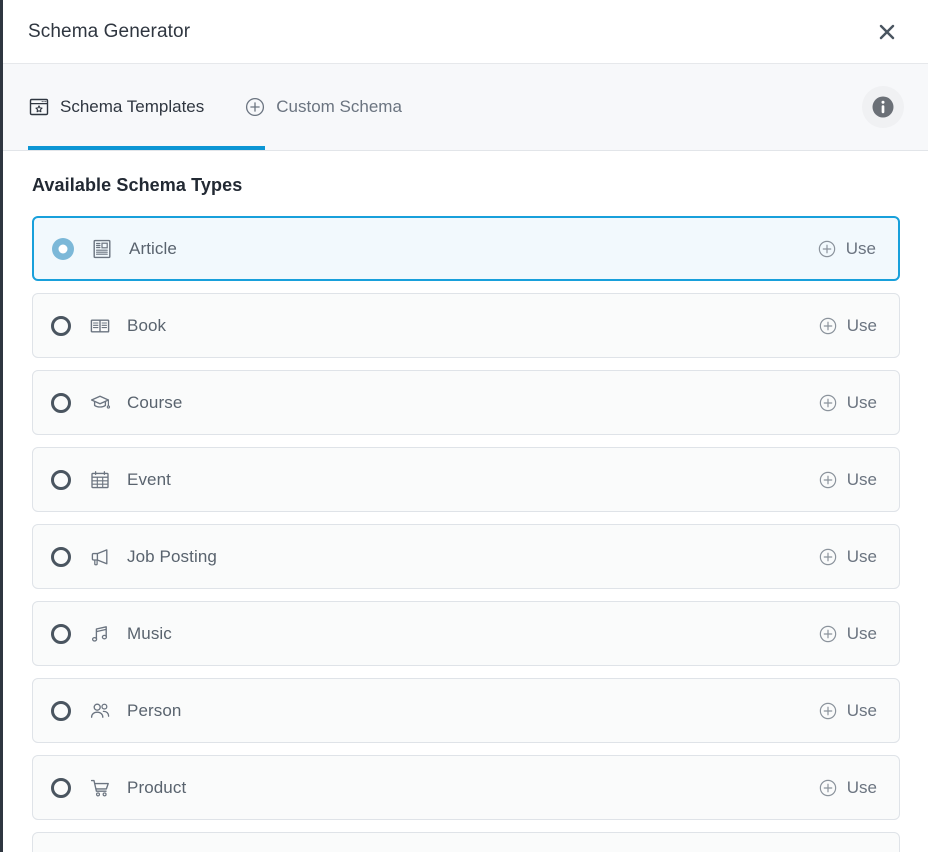 This screenshot has height=852, width=928. Describe the element at coordinates (100, 480) in the screenshot. I see `calendar-icon` at that location.